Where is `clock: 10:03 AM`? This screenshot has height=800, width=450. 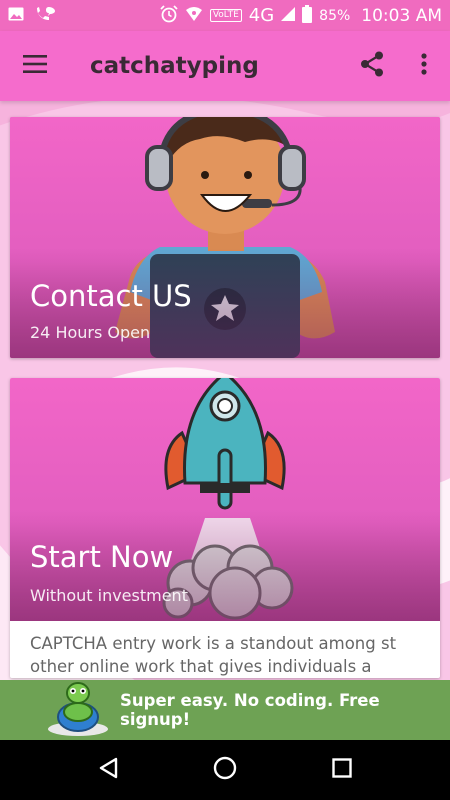 clock: 10:03 AM is located at coordinates (401, 15).